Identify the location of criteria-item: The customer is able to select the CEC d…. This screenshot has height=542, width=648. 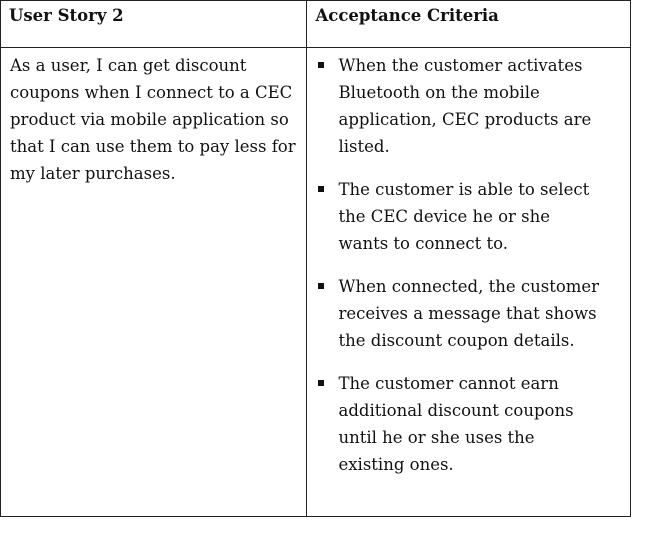
(458, 216).